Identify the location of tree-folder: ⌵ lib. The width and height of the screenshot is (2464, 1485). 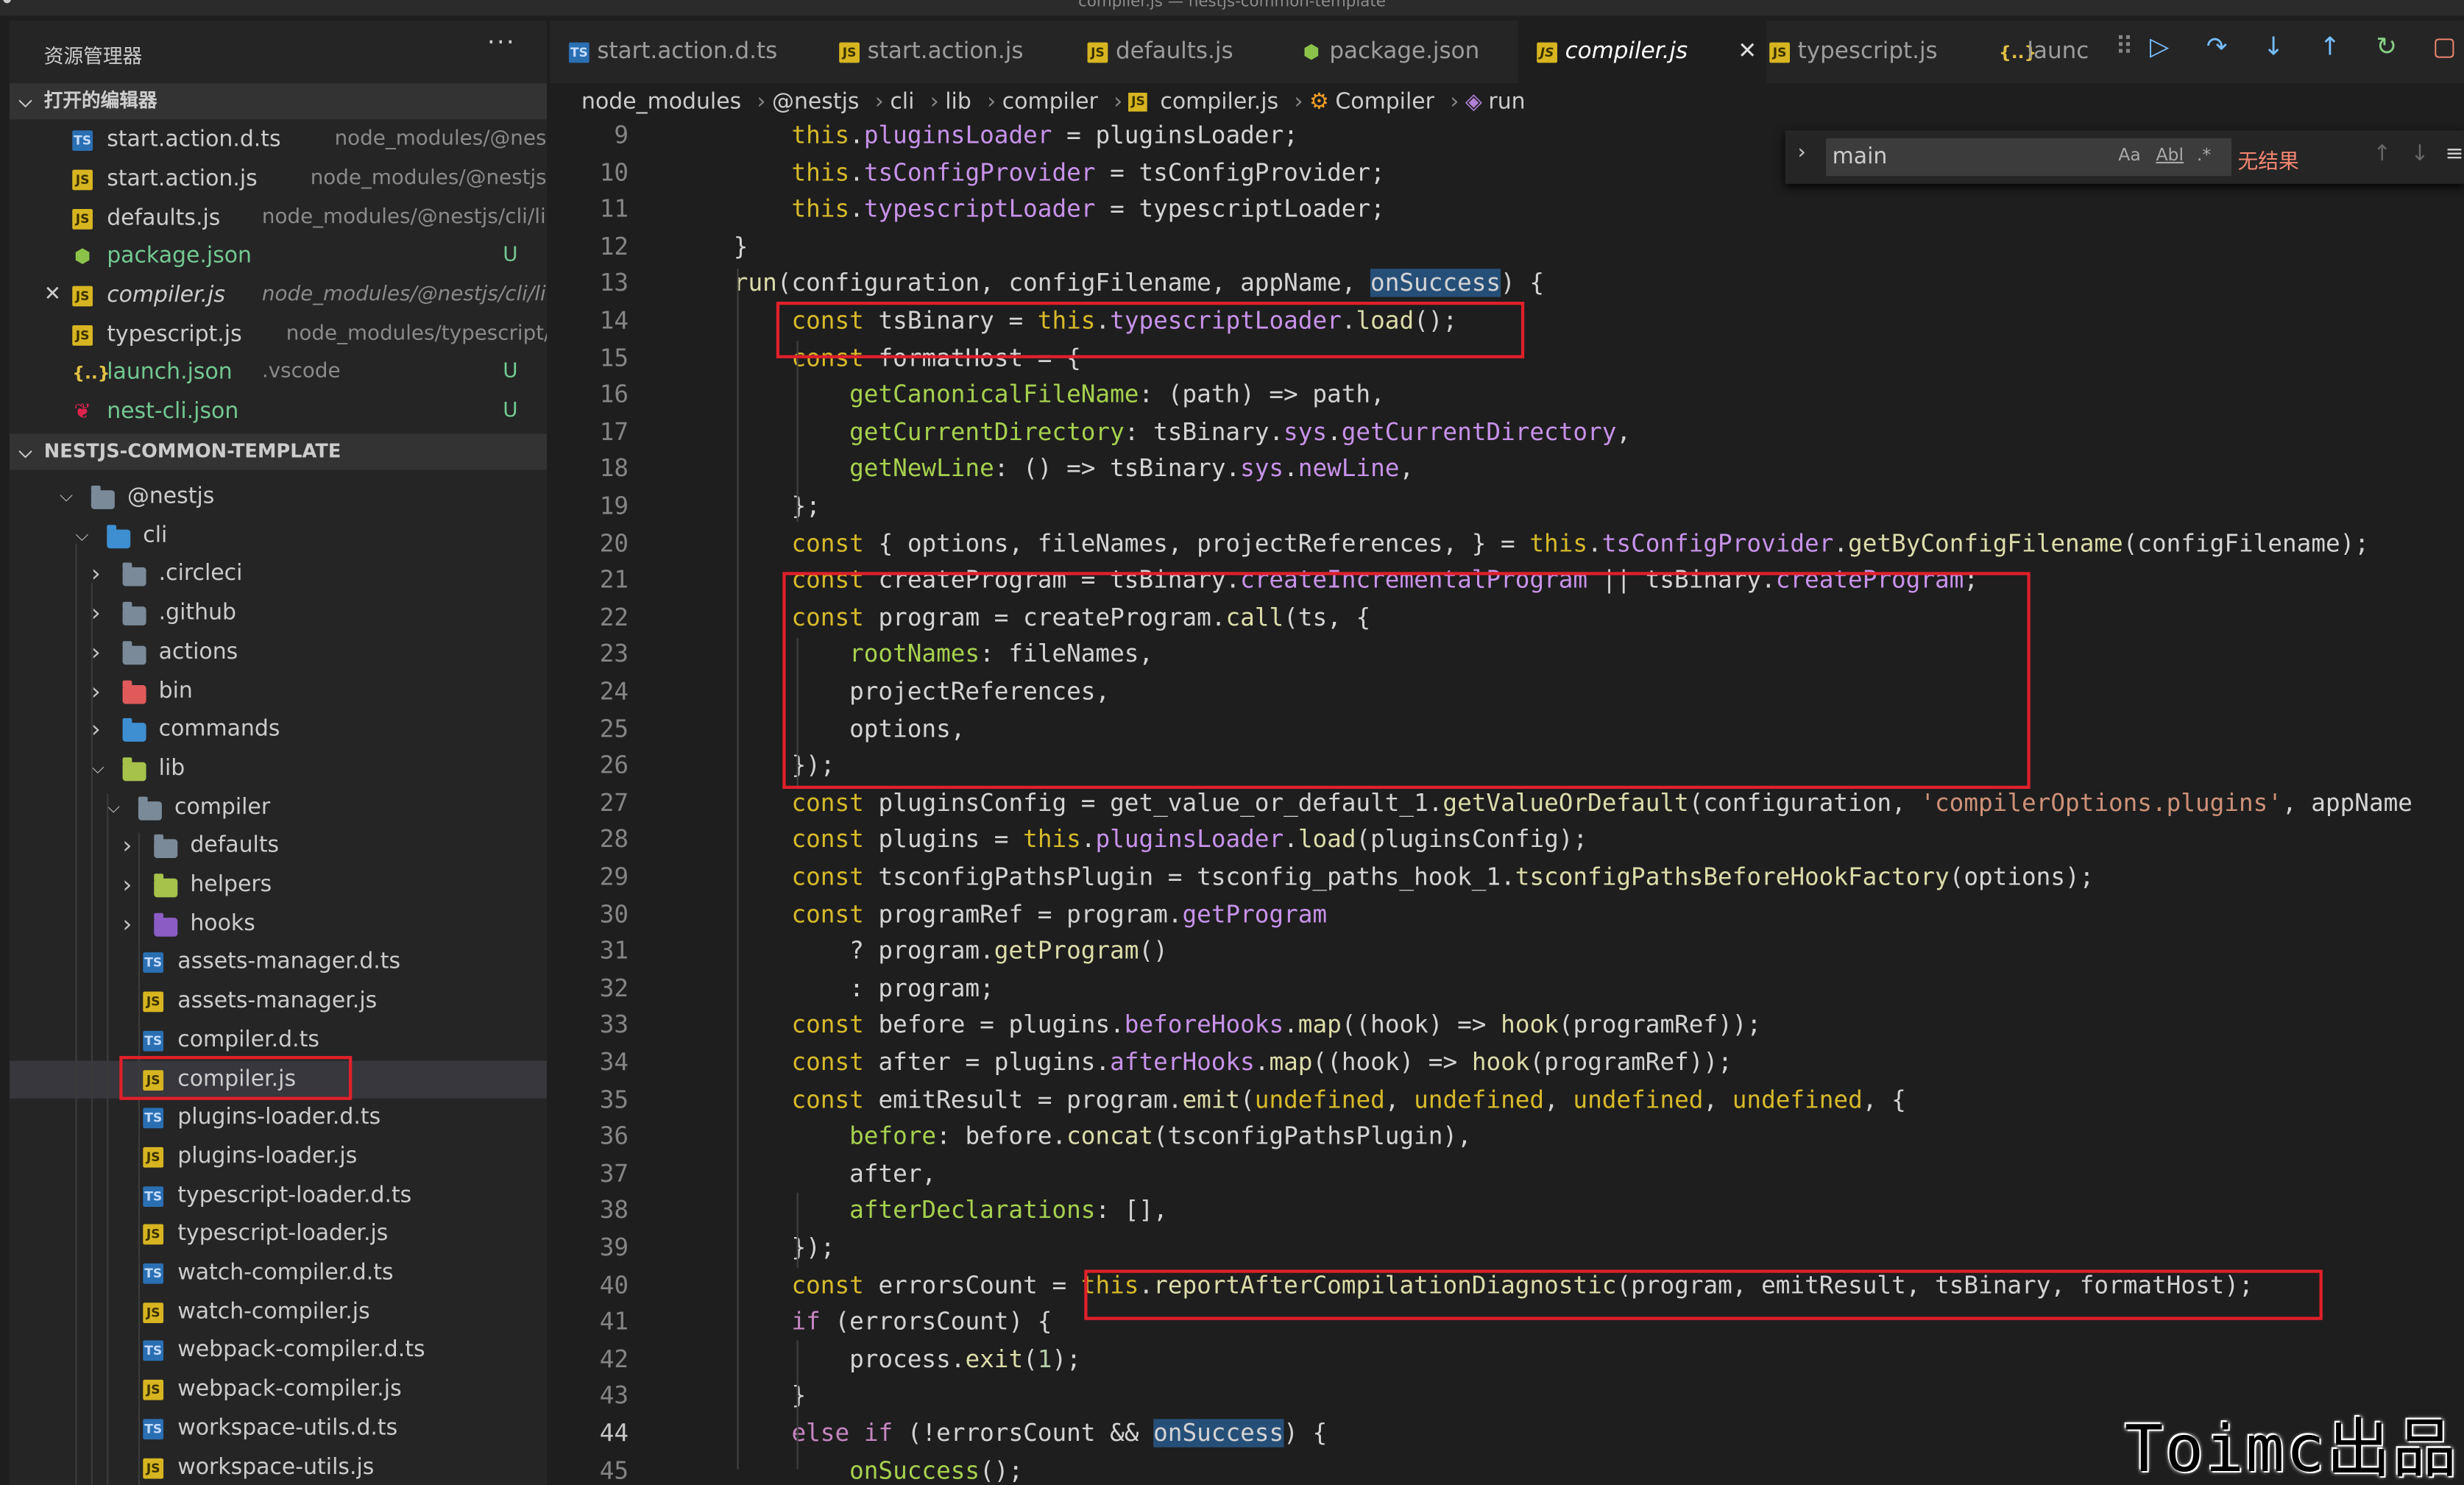
(278, 768).